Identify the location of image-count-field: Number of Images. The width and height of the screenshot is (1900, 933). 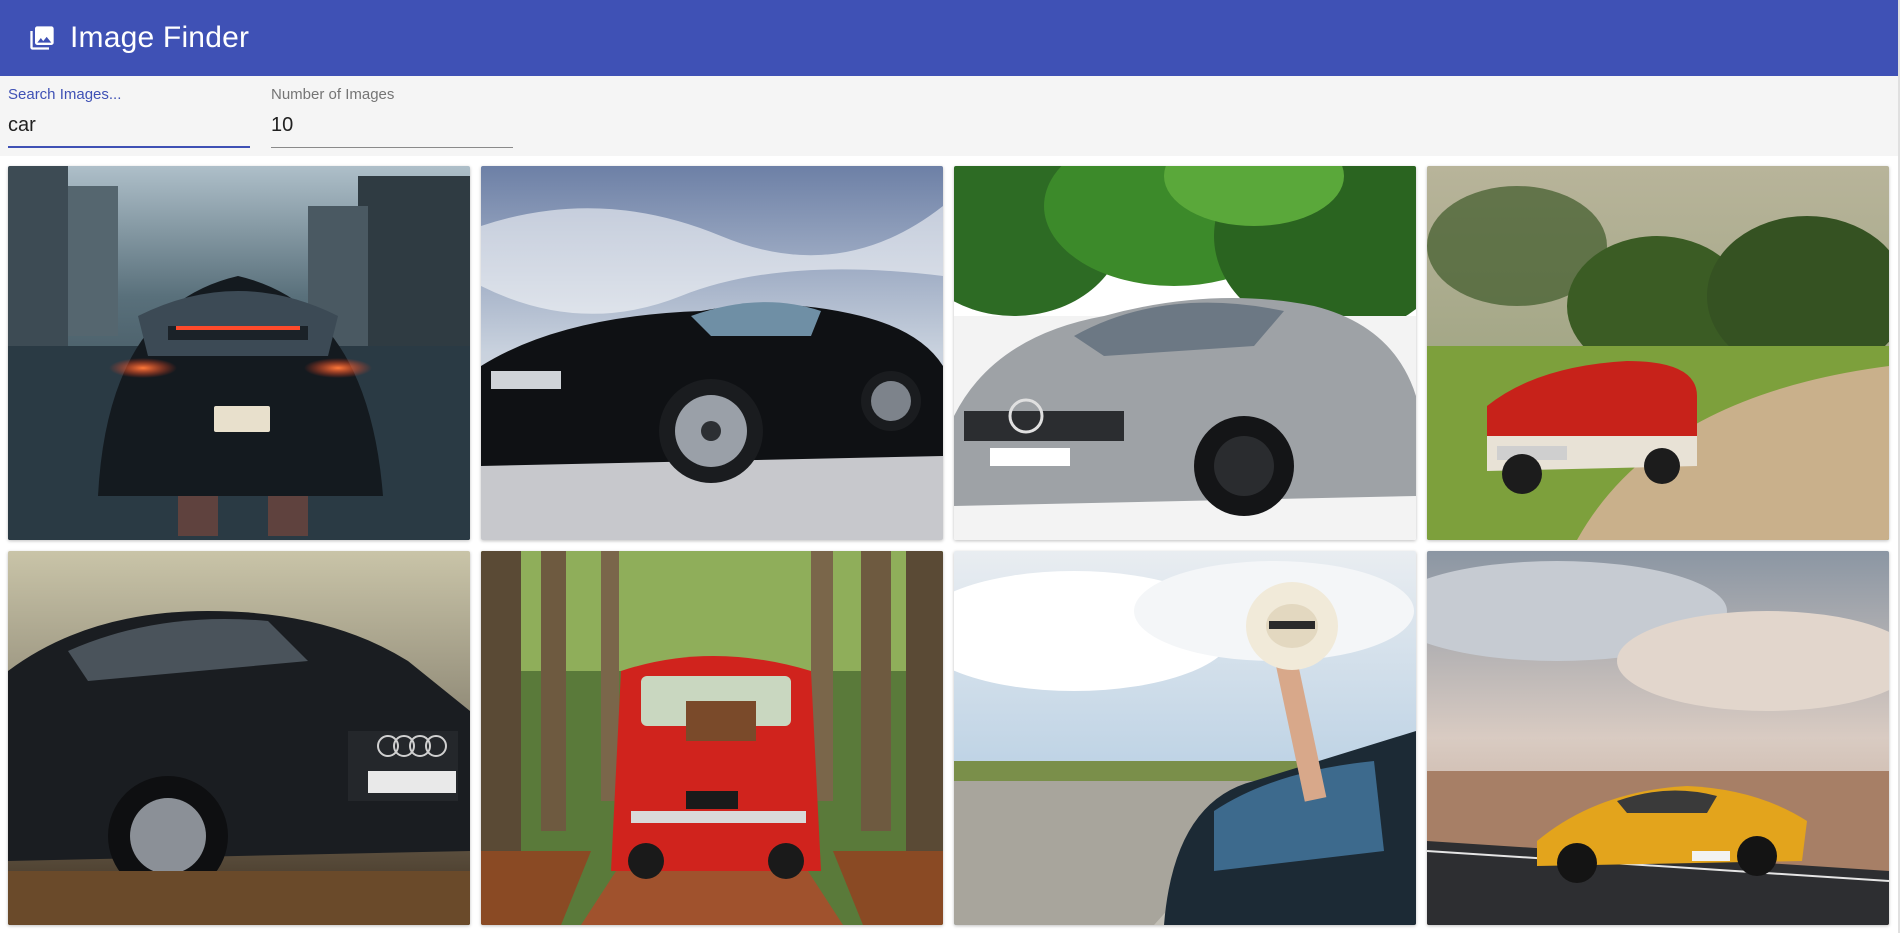
(392, 117).